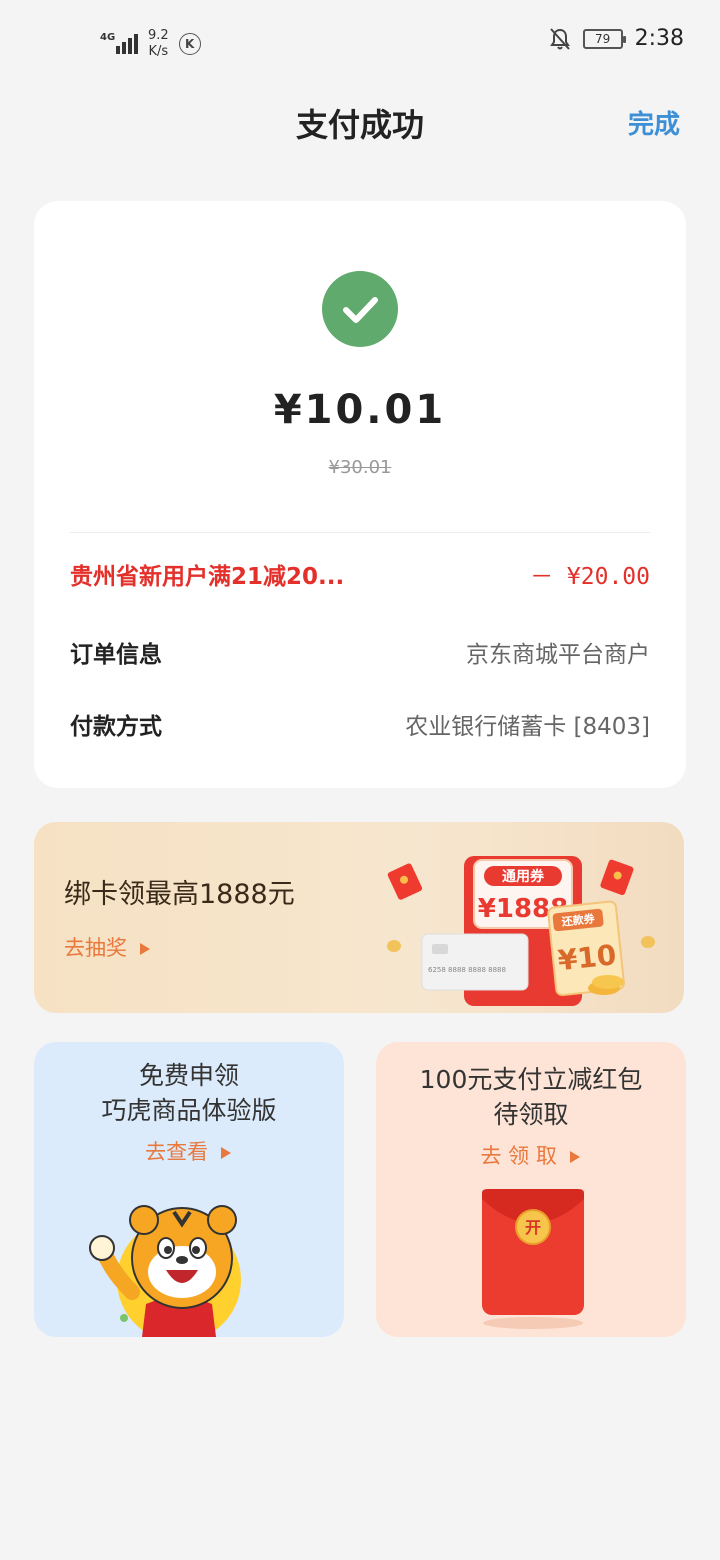 This screenshot has width=720, height=1560. I want to click on network-status: 4G 9.2 K/s K, so click(150, 44).